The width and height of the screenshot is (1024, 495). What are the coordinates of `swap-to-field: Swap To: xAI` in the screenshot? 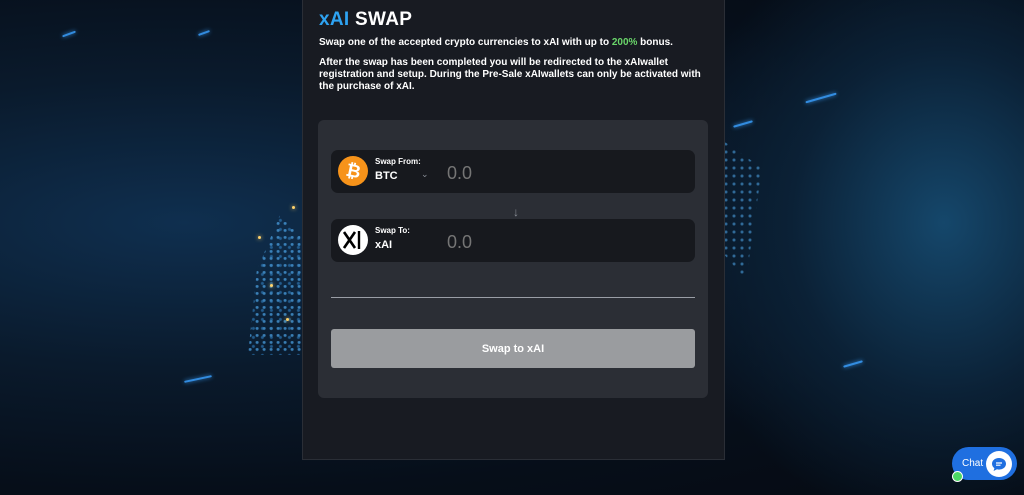 It's located at (513, 240).